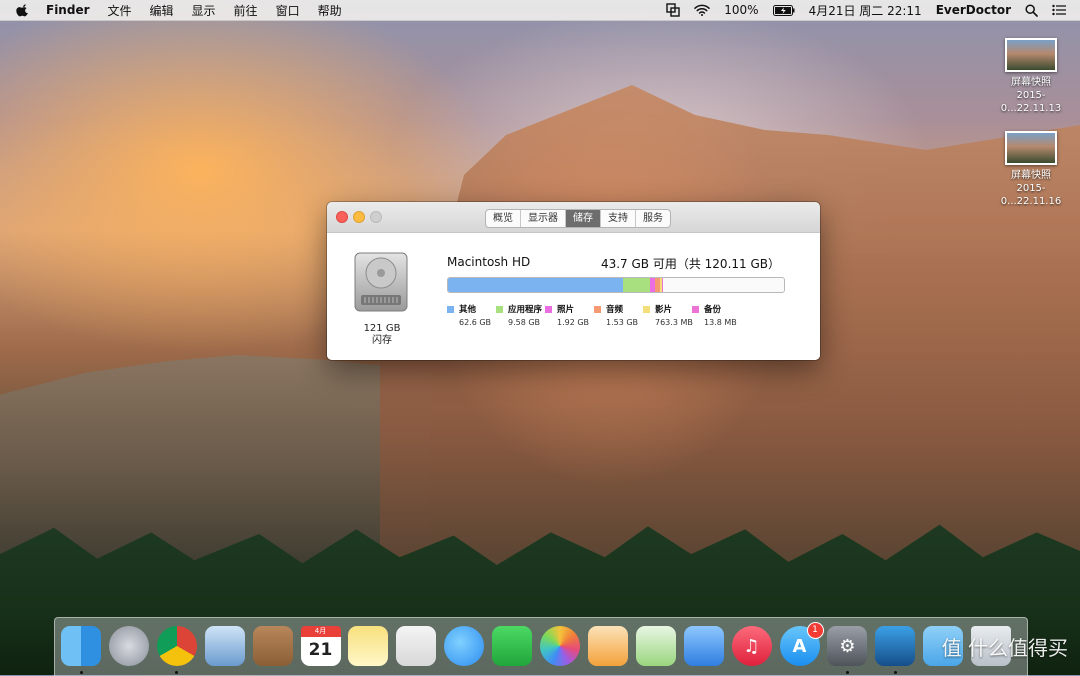 Image resolution: width=1080 pixels, height=676 pixels. What do you see at coordinates (524, 322) in the screenshot?
I see `legend-value: 9.58 GB` at bounding box center [524, 322].